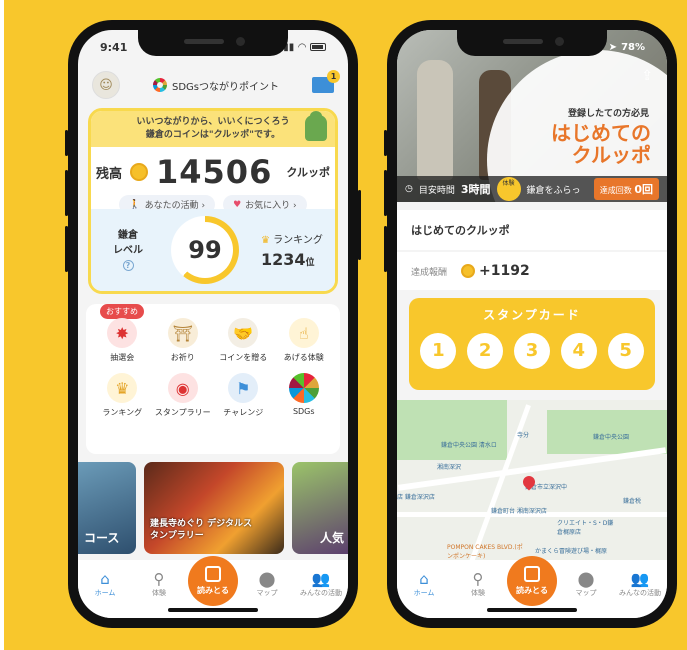 Image resolution: width=687 pixels, height=650 pixels. Describe the element at coordinates (135, 204) in the screenshot. I see `walker-icon: 🚶` at that location.